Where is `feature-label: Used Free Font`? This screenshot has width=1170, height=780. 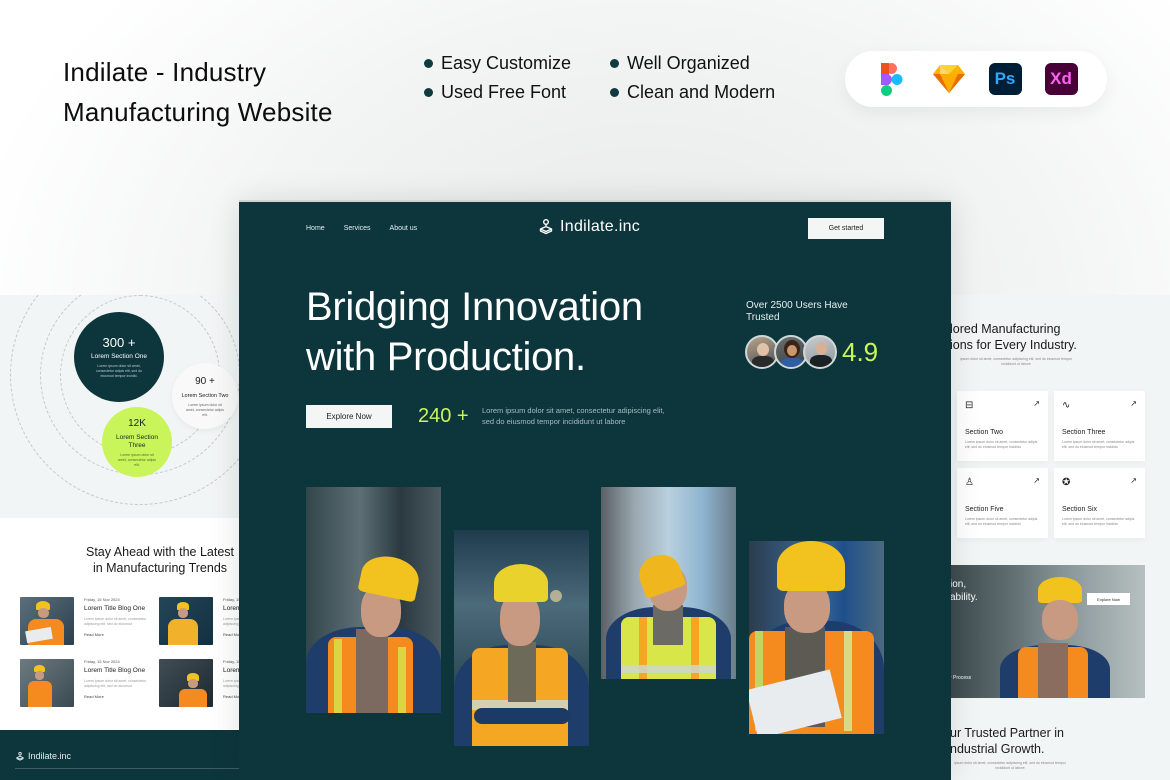
feature-label: Used Free Font is located at coordinates (504, 92).